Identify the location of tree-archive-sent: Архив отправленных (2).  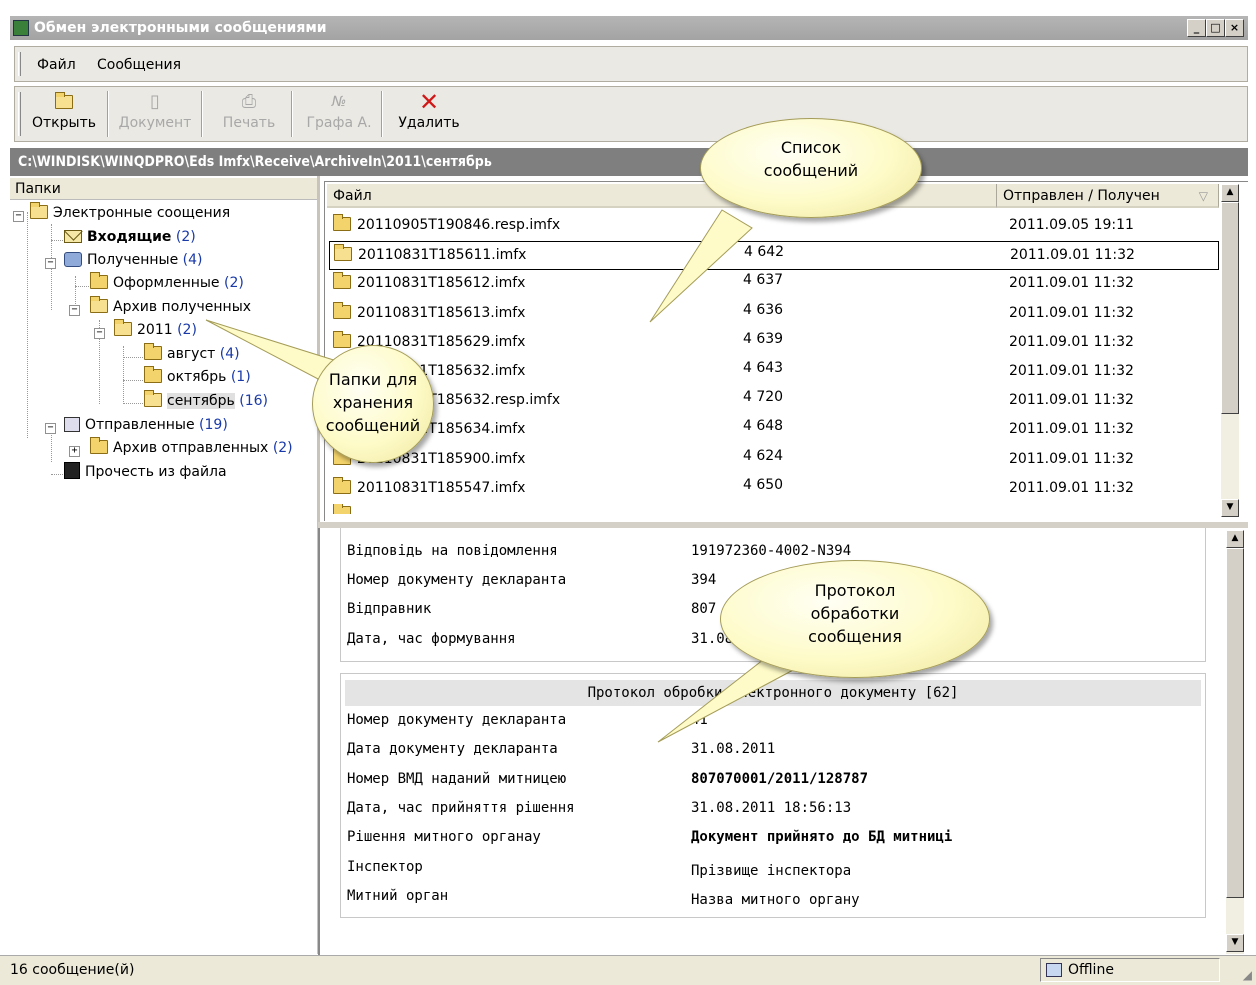
(191, 448).